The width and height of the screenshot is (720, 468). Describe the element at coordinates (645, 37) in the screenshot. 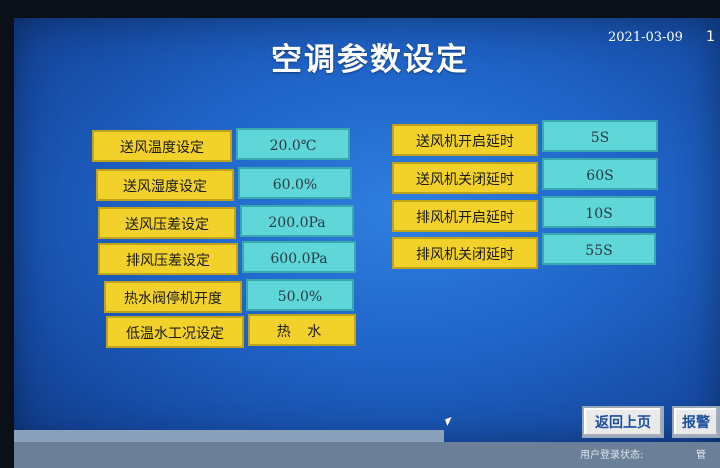

I see `date-display: 2021-03-09` at that location.